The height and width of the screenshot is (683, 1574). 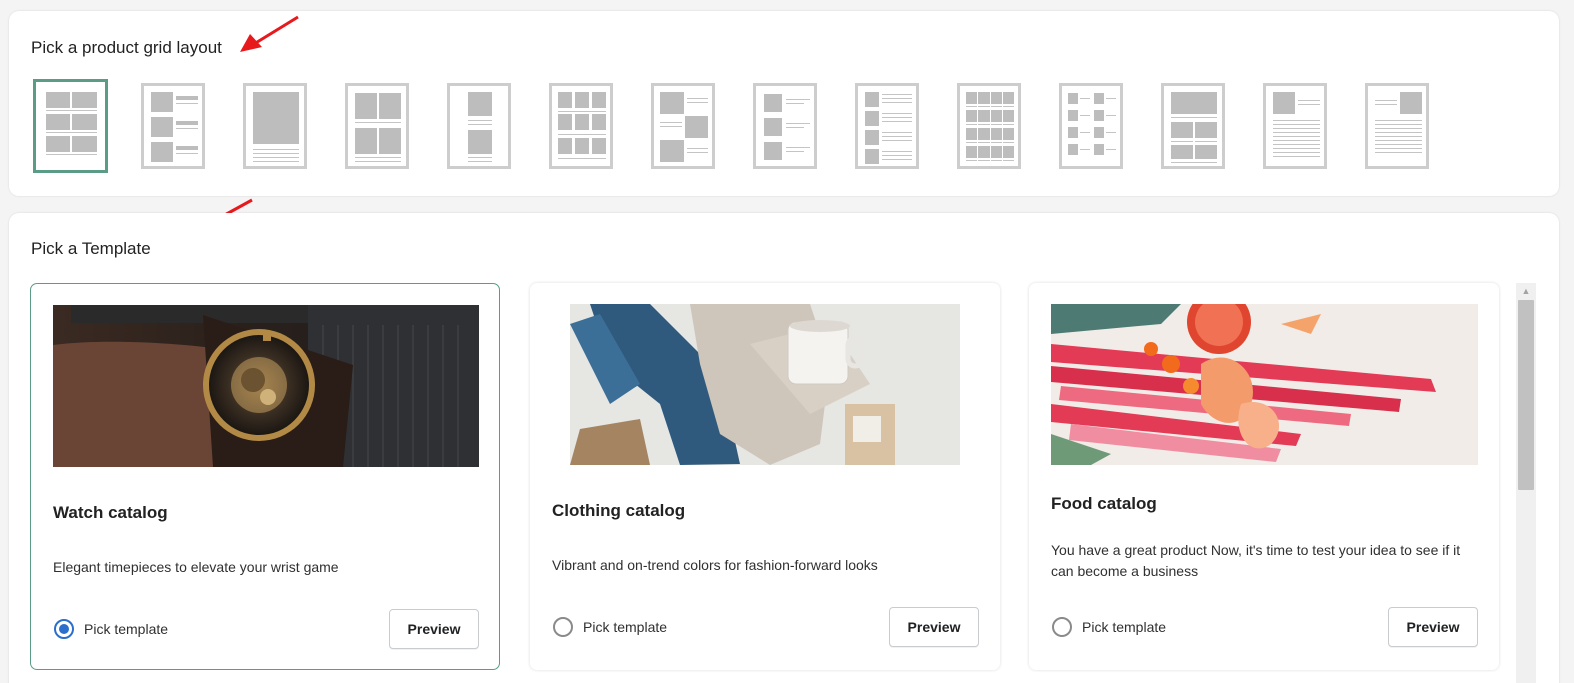 I want to click on clothing-catalog-image, so click(x=765, y=384).